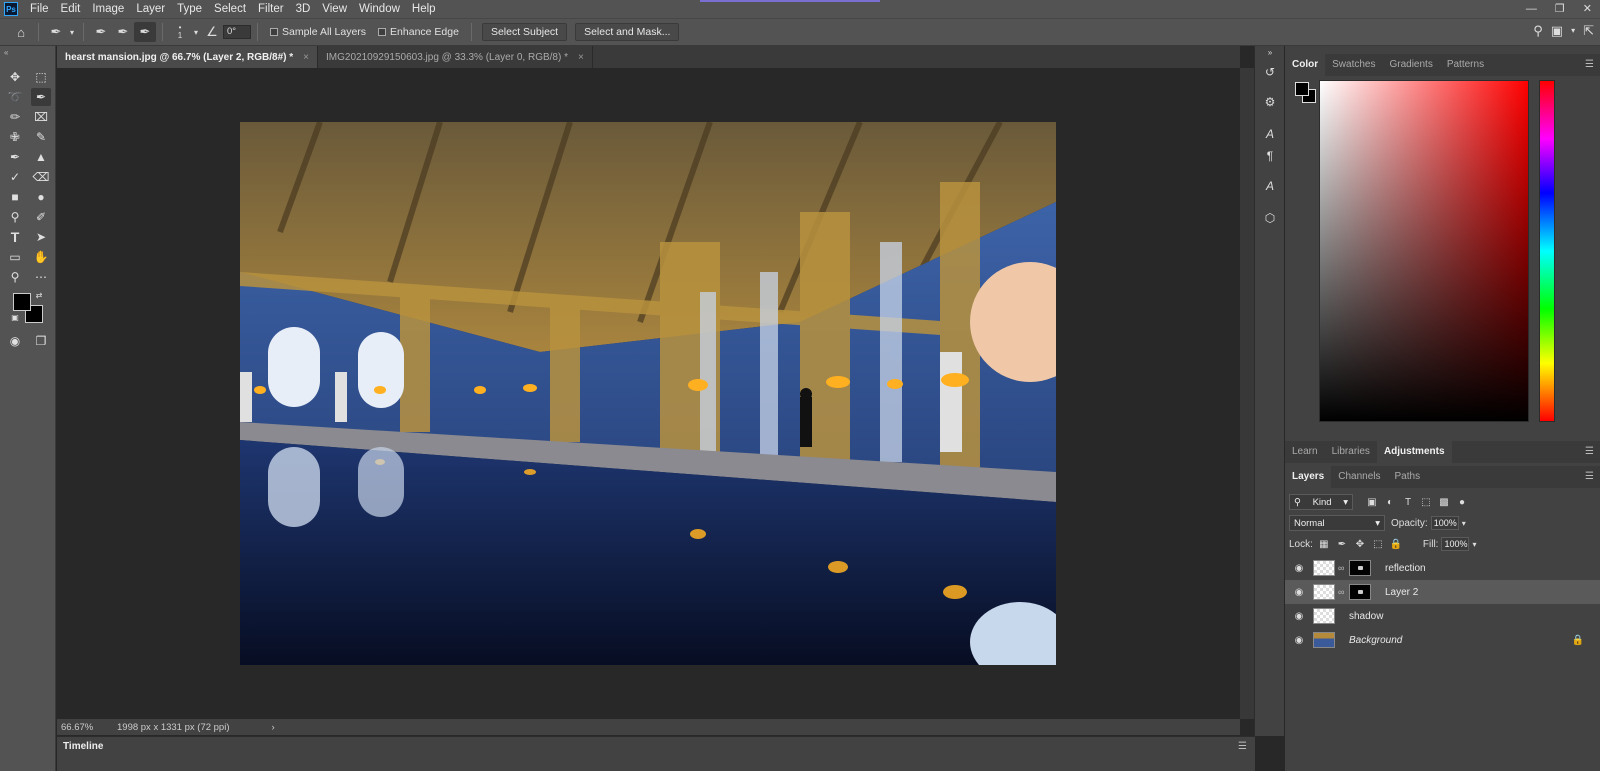  I want to click on workspace-icon: ▣, so click(1557, 31).